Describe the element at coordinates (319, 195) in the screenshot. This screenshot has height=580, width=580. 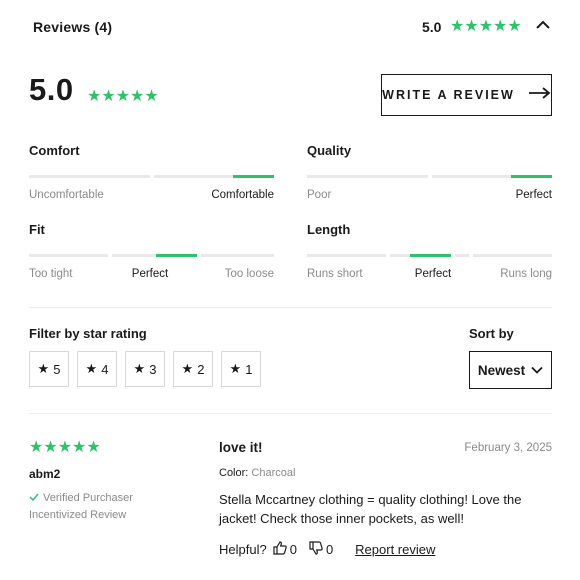
I see `quality-low-label: Poor` at that location.